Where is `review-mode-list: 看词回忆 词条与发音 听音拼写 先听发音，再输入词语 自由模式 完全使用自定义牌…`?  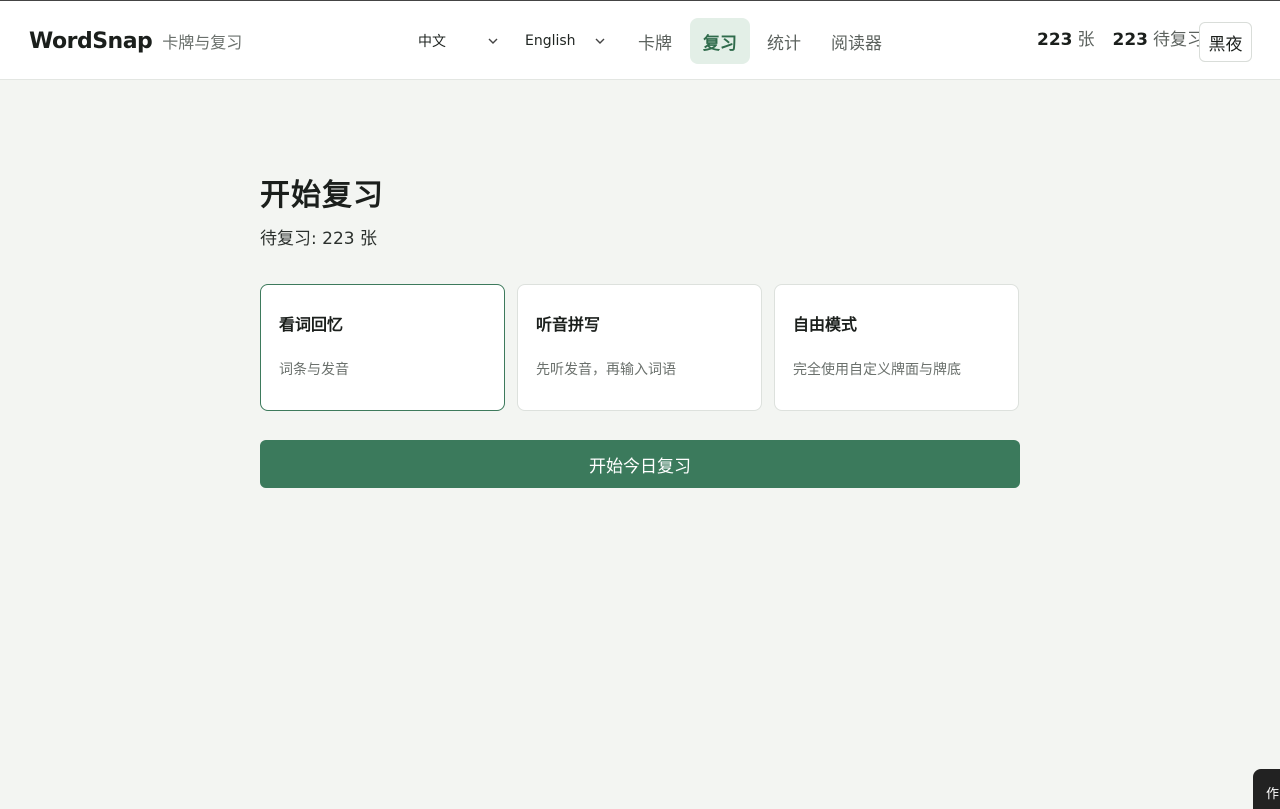 review-mode-list: 看词回忆 词条与发音 听音拼写 先听发音，再输入词语 自由模式 完全使用自定义牌… is located at coordinates (640, 347).